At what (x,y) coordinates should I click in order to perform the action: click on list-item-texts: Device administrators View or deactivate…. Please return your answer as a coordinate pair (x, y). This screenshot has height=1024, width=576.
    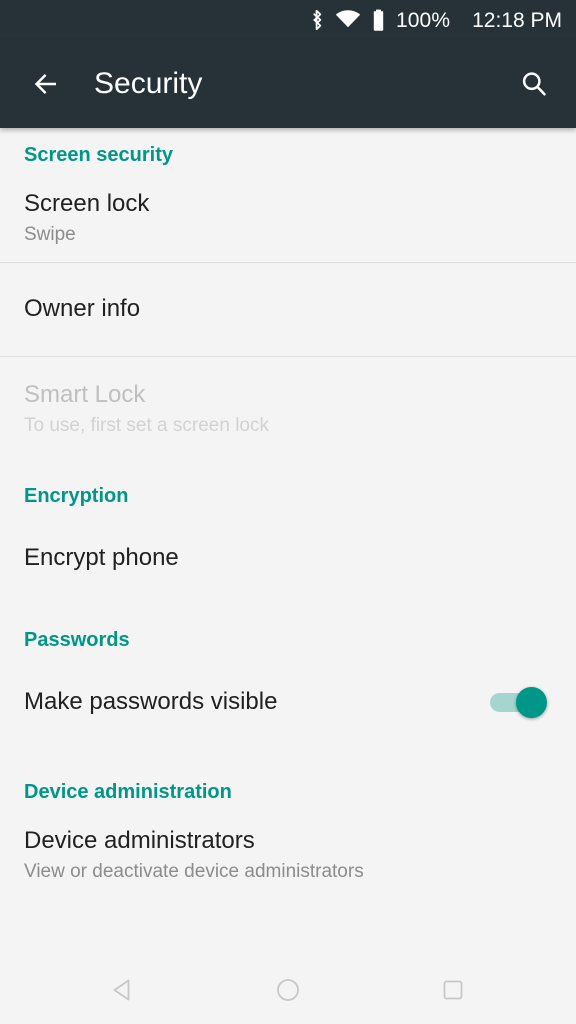
    Looking at the image, I should click on (288, 855).